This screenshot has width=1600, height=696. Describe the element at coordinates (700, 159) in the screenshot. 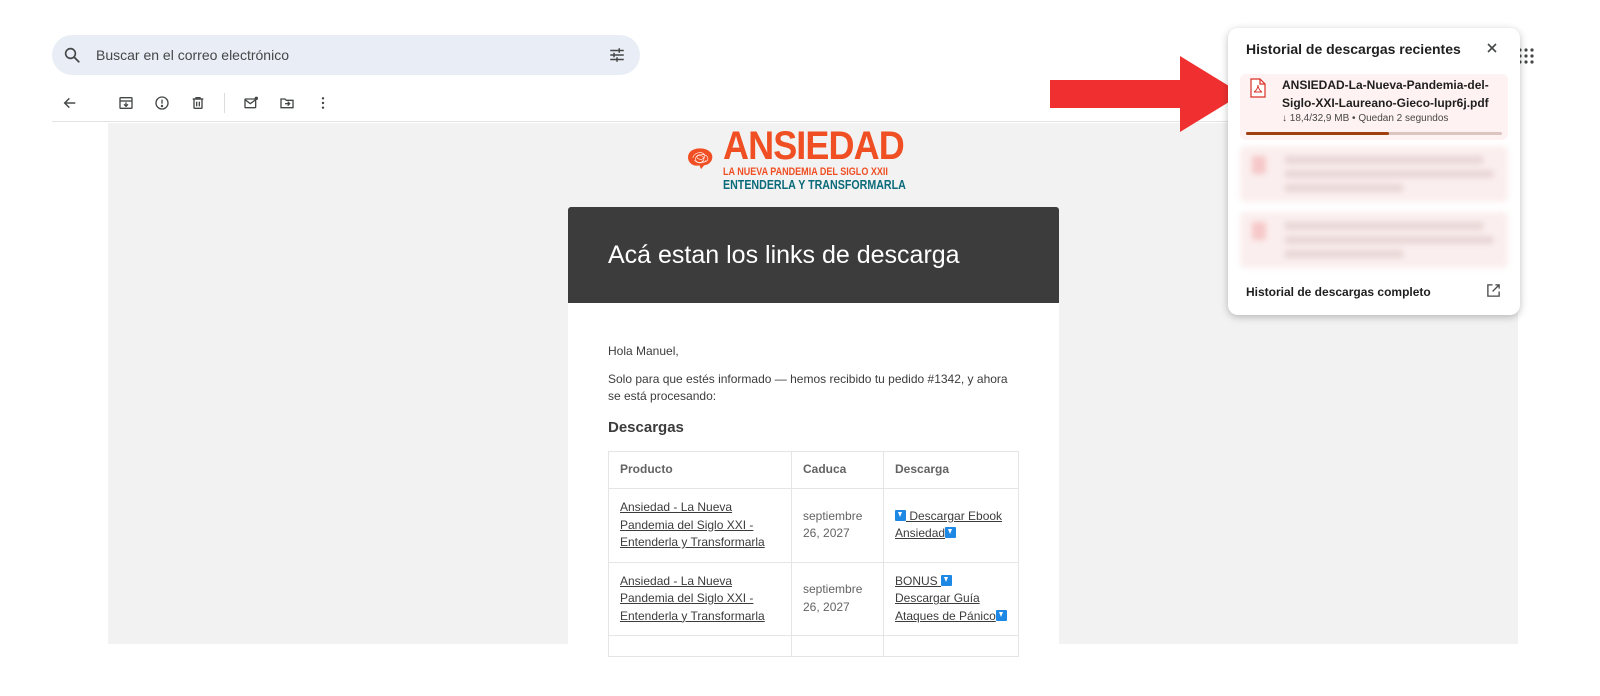

I see `head-scribble-icon` at that location.